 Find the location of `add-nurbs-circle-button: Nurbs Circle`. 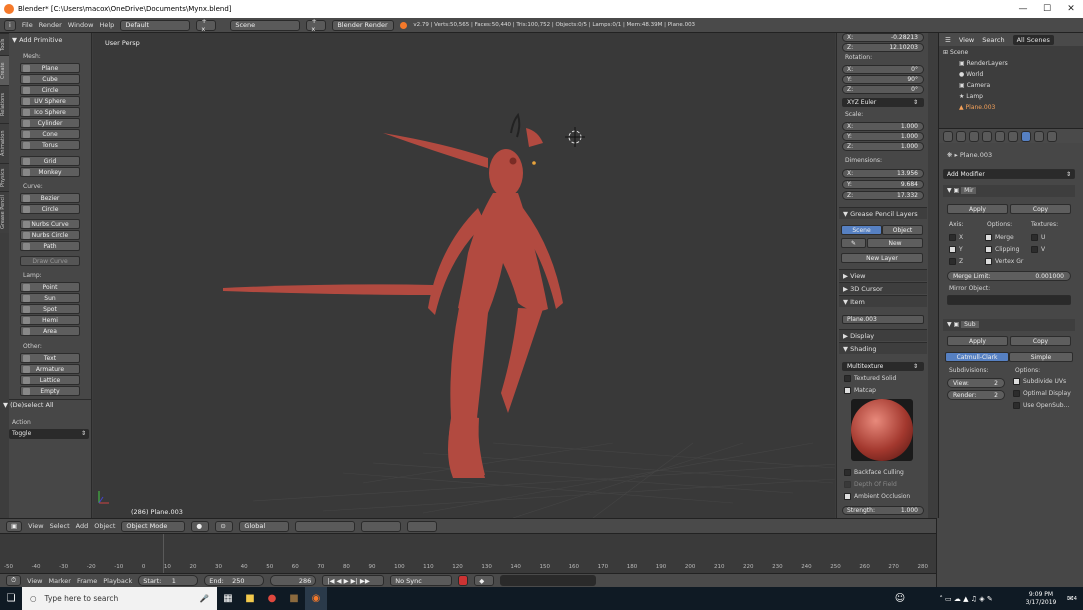

add-nurbs-circle-button: Nurbs Circle is located at coordinates (50, 235).